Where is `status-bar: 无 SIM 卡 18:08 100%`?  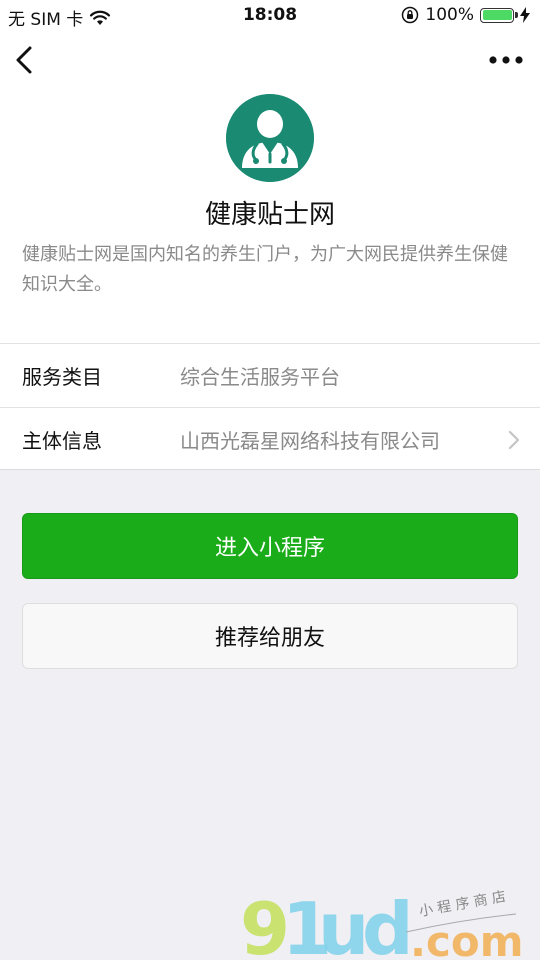 status-bar: 无 SIM 卡 18:08 100% is located at coordinates (270, 16).